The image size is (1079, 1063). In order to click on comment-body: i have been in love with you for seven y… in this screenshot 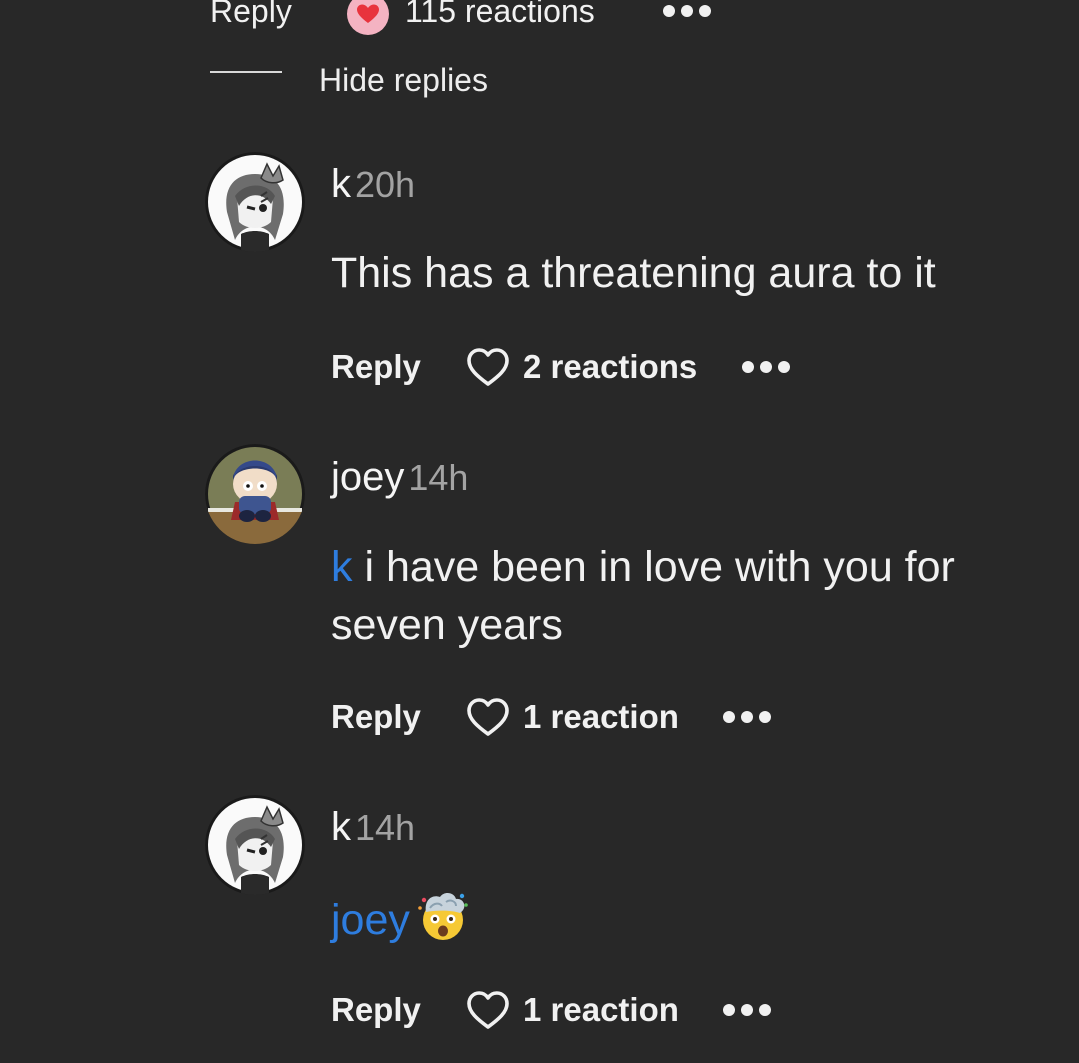, I will do `click(643, 596)`.